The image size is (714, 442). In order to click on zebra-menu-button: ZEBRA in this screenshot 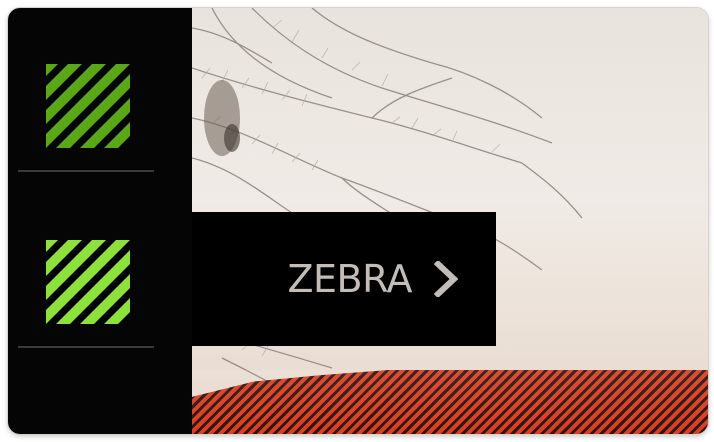, I will do `click(344, 279)`.